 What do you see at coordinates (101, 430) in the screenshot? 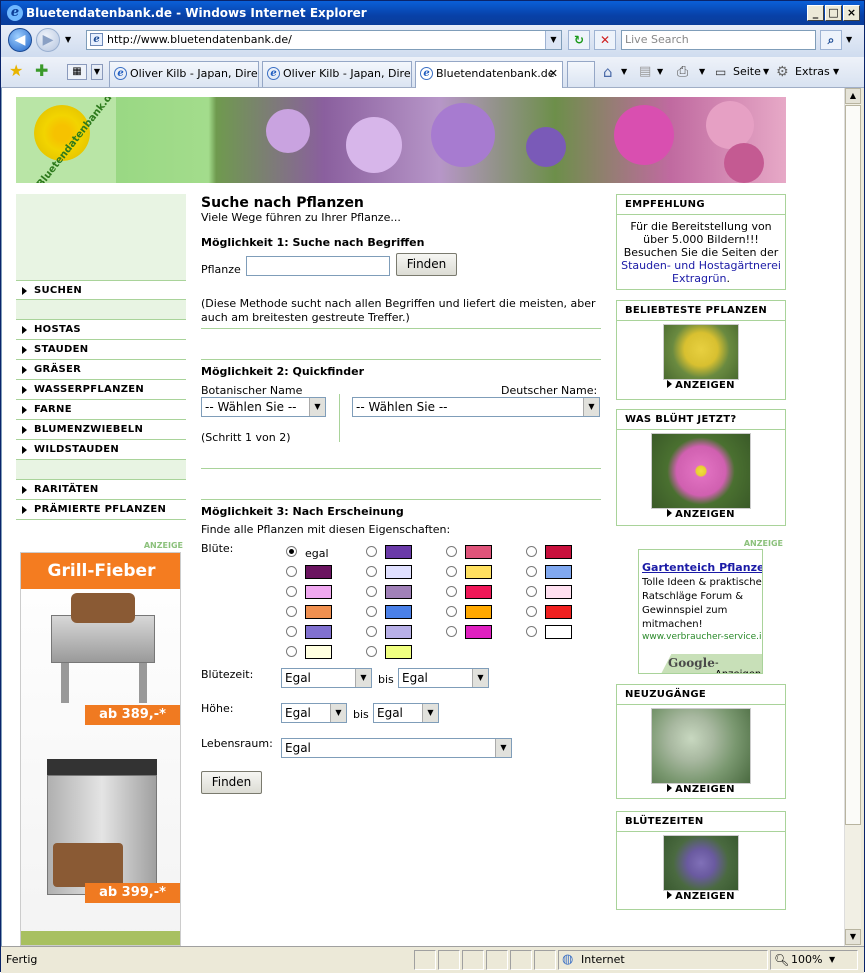
I see `nav-item-blumenzwiebeln: BLUMENZWIEBELN` at bounding box center [101, 430].